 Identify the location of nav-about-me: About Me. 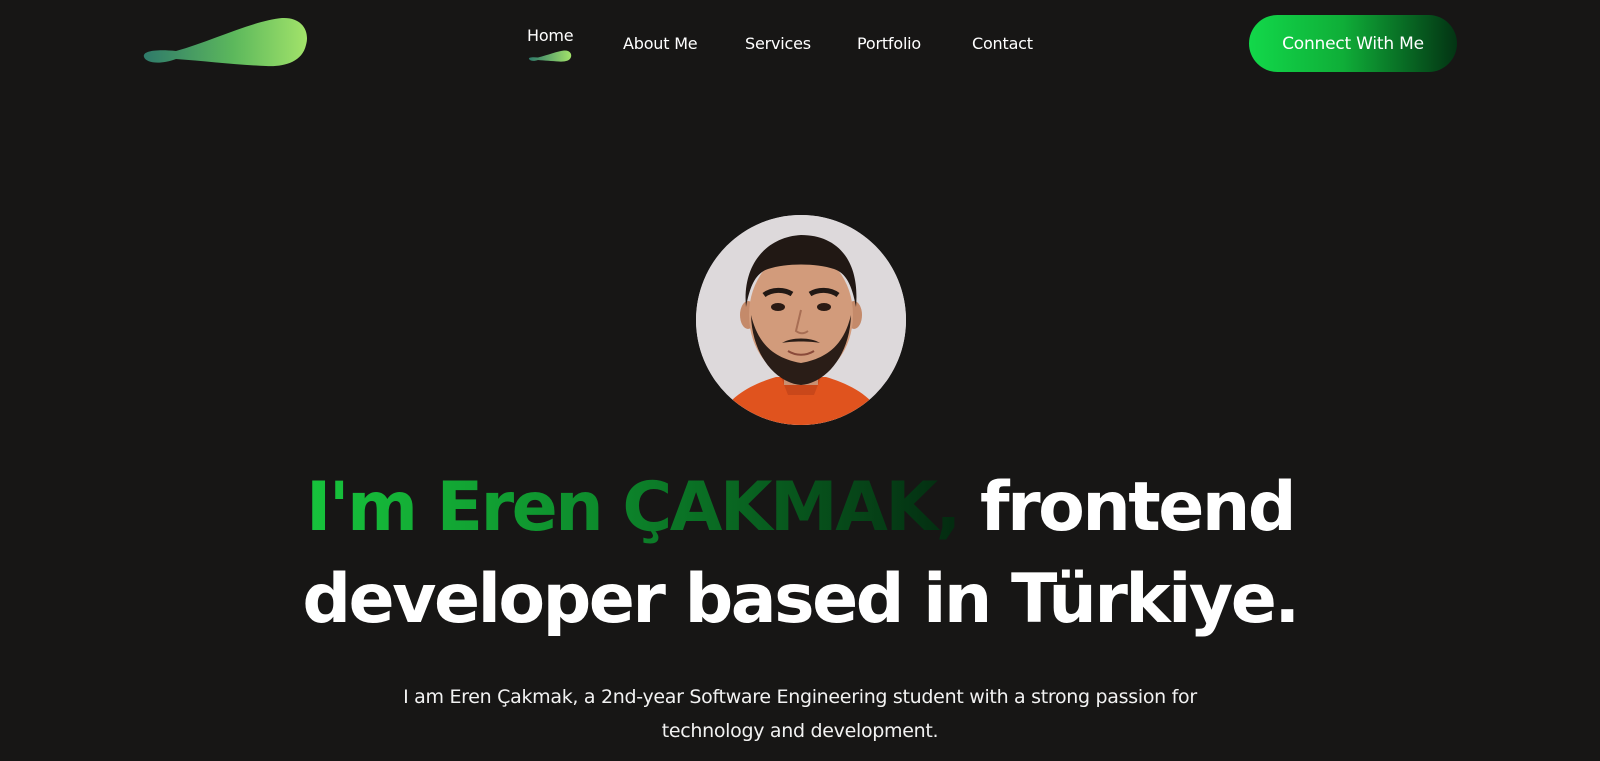
(660, 43).